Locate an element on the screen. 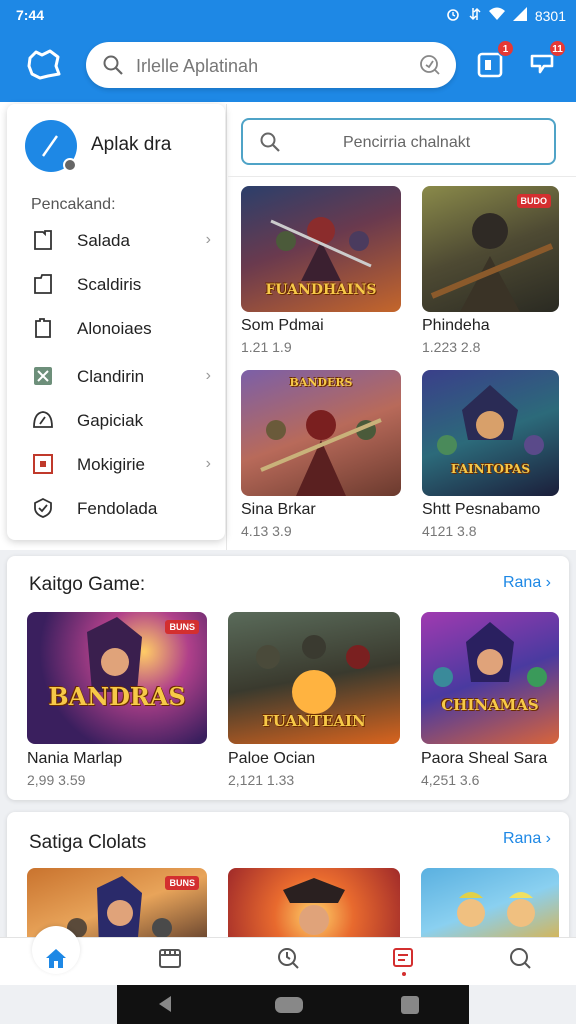  game-card: BANDRAS BUNS Nania Marlap 2,99 3.59 is located at coordinates (117, 702).